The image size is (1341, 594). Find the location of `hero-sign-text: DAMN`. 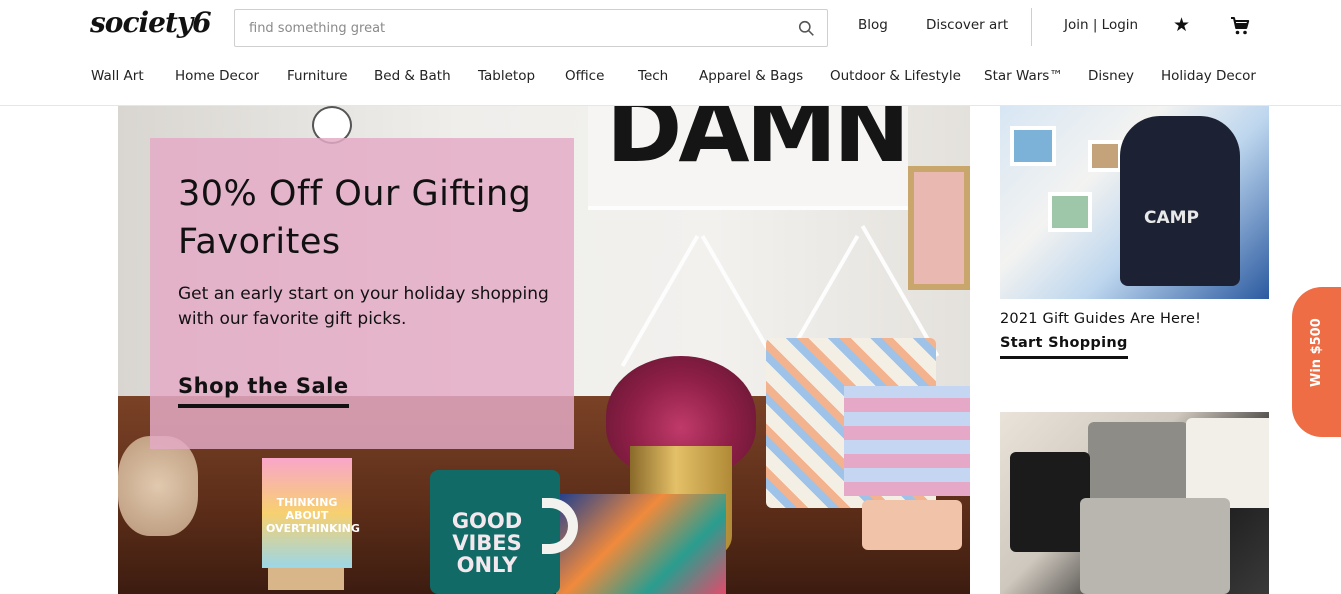

hero-sign-text: DAMN is located at coordinates (758, 144).